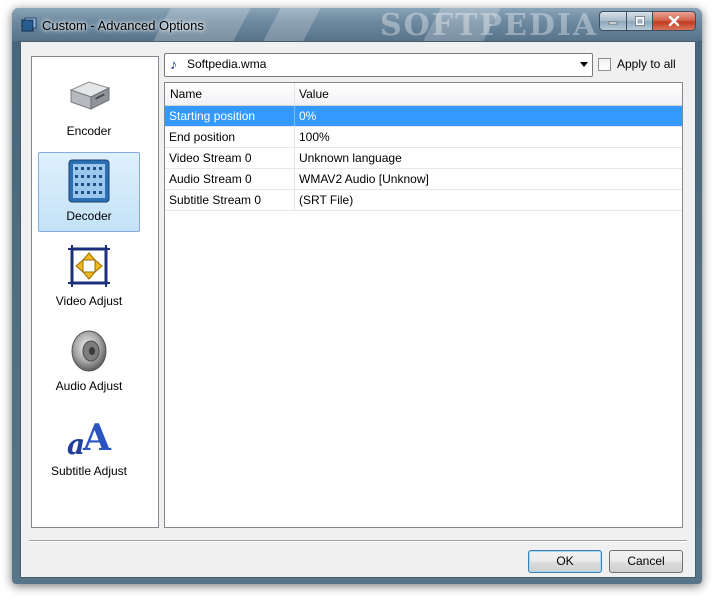  I want to click on nav-label-audio-adjust: Audio Adjust, so click(89, 386).